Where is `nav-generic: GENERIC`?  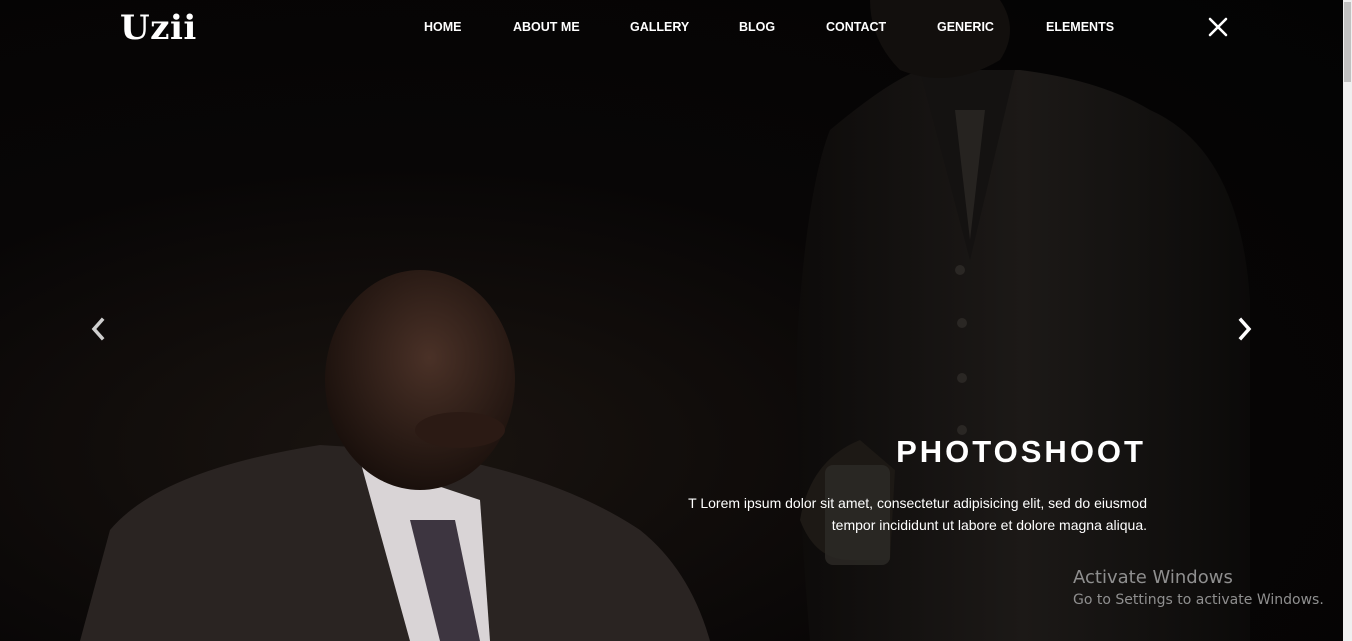
nav-generic: GENERIC is located at coordinates (965, 27).